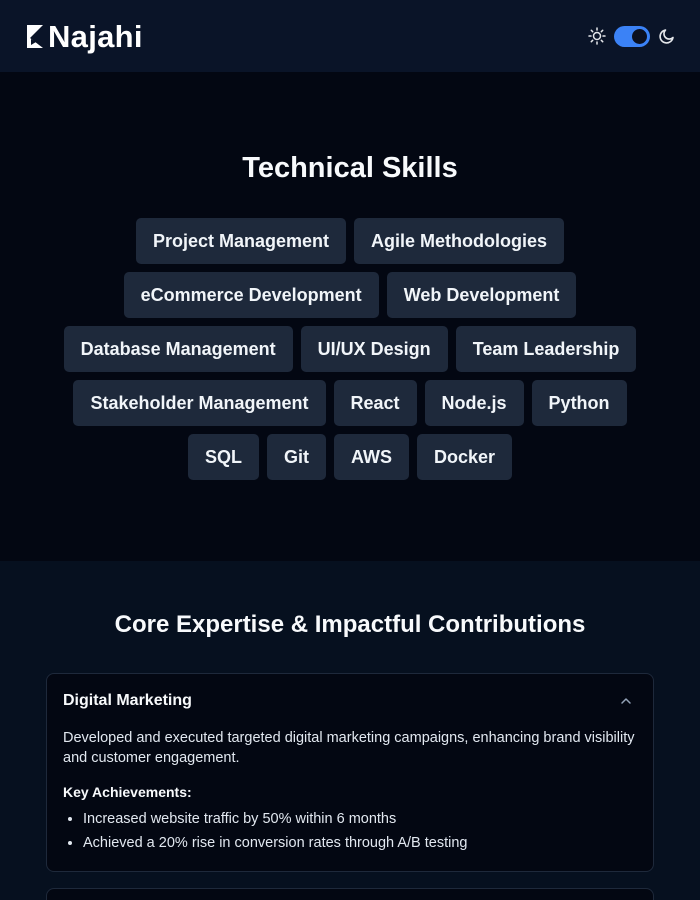  Describe the element at coordinates (350, 894) in the screenshot. I see `expertise-card-collapsed` at that location.